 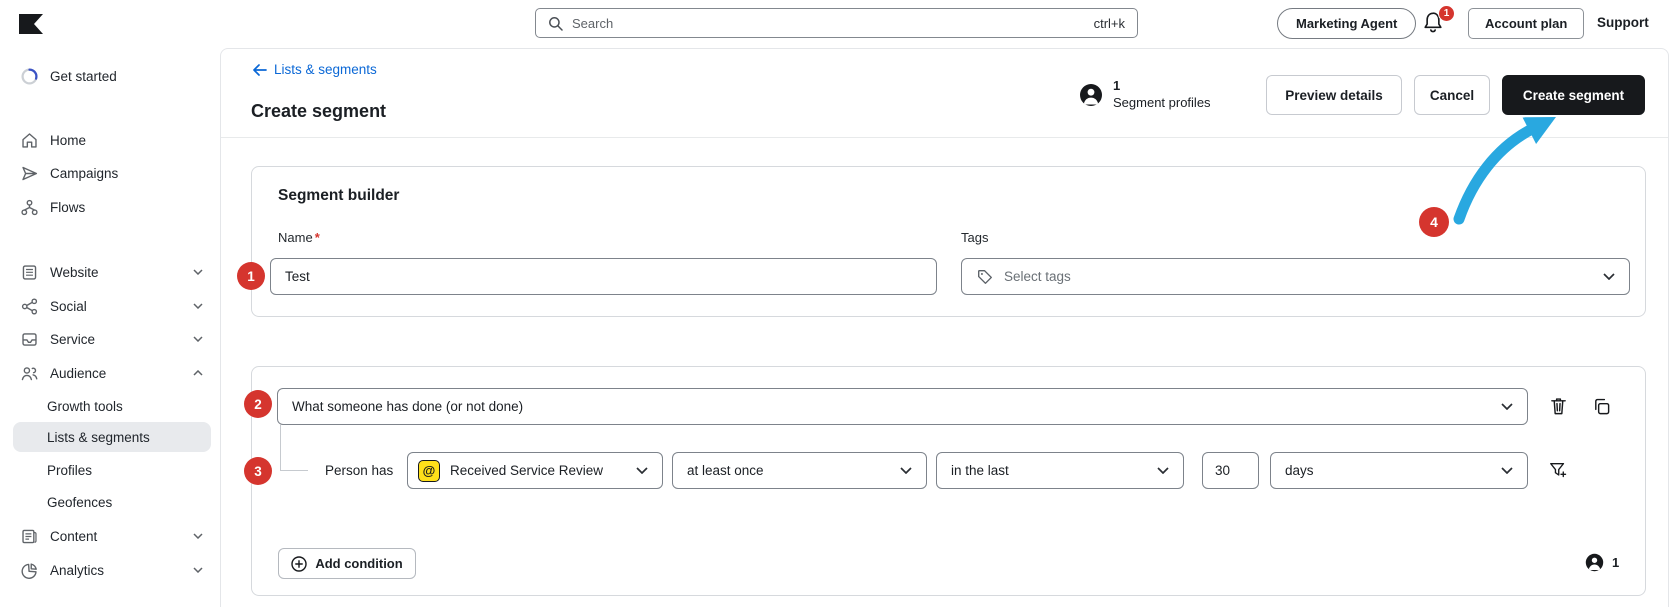 I want to click on sidebar-item-get-started: Get started, so click(x=68, y=76).